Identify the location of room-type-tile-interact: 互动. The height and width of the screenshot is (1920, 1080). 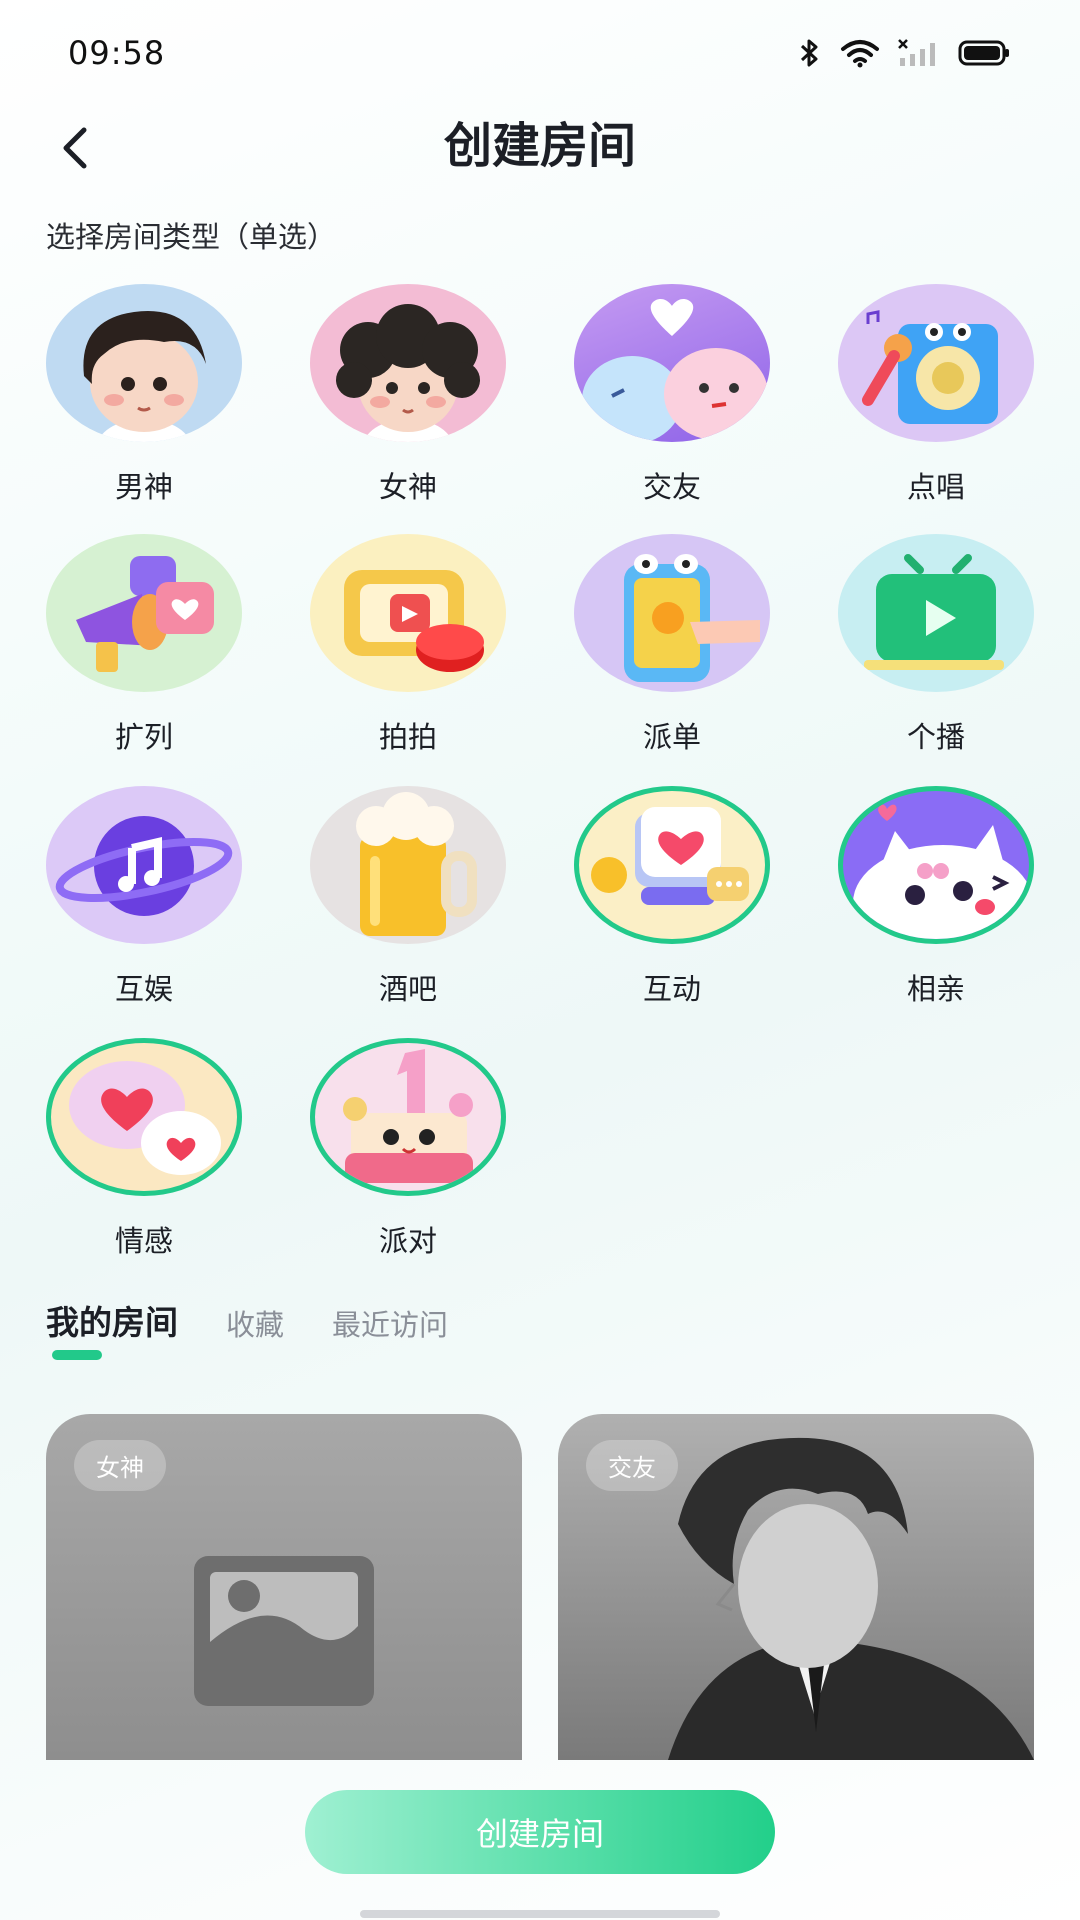
(672, 901).